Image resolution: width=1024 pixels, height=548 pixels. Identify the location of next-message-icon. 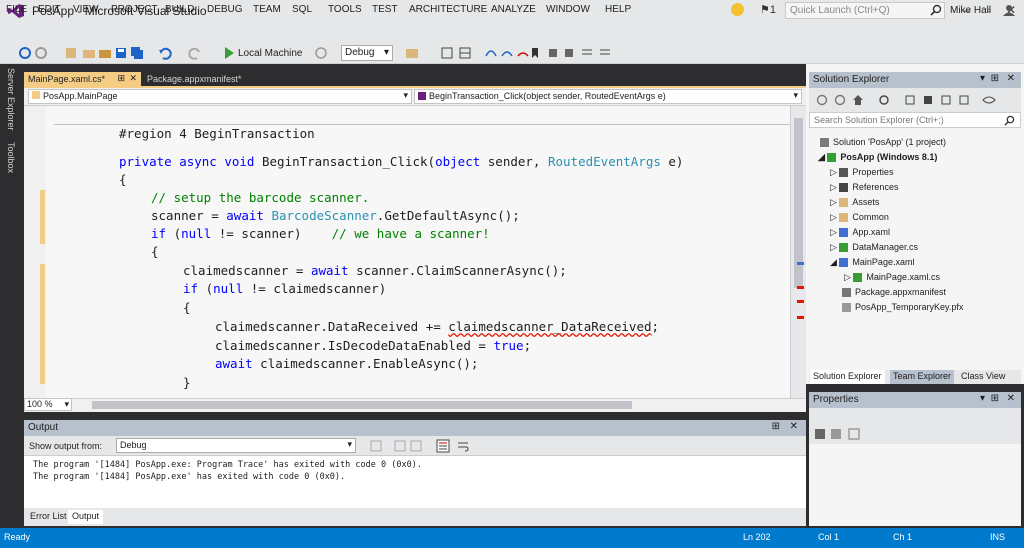
(416, 446).